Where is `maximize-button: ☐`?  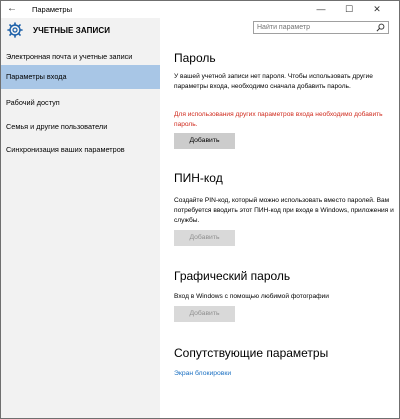
maximize-button: ☐ is located at coordinates (349, 9).